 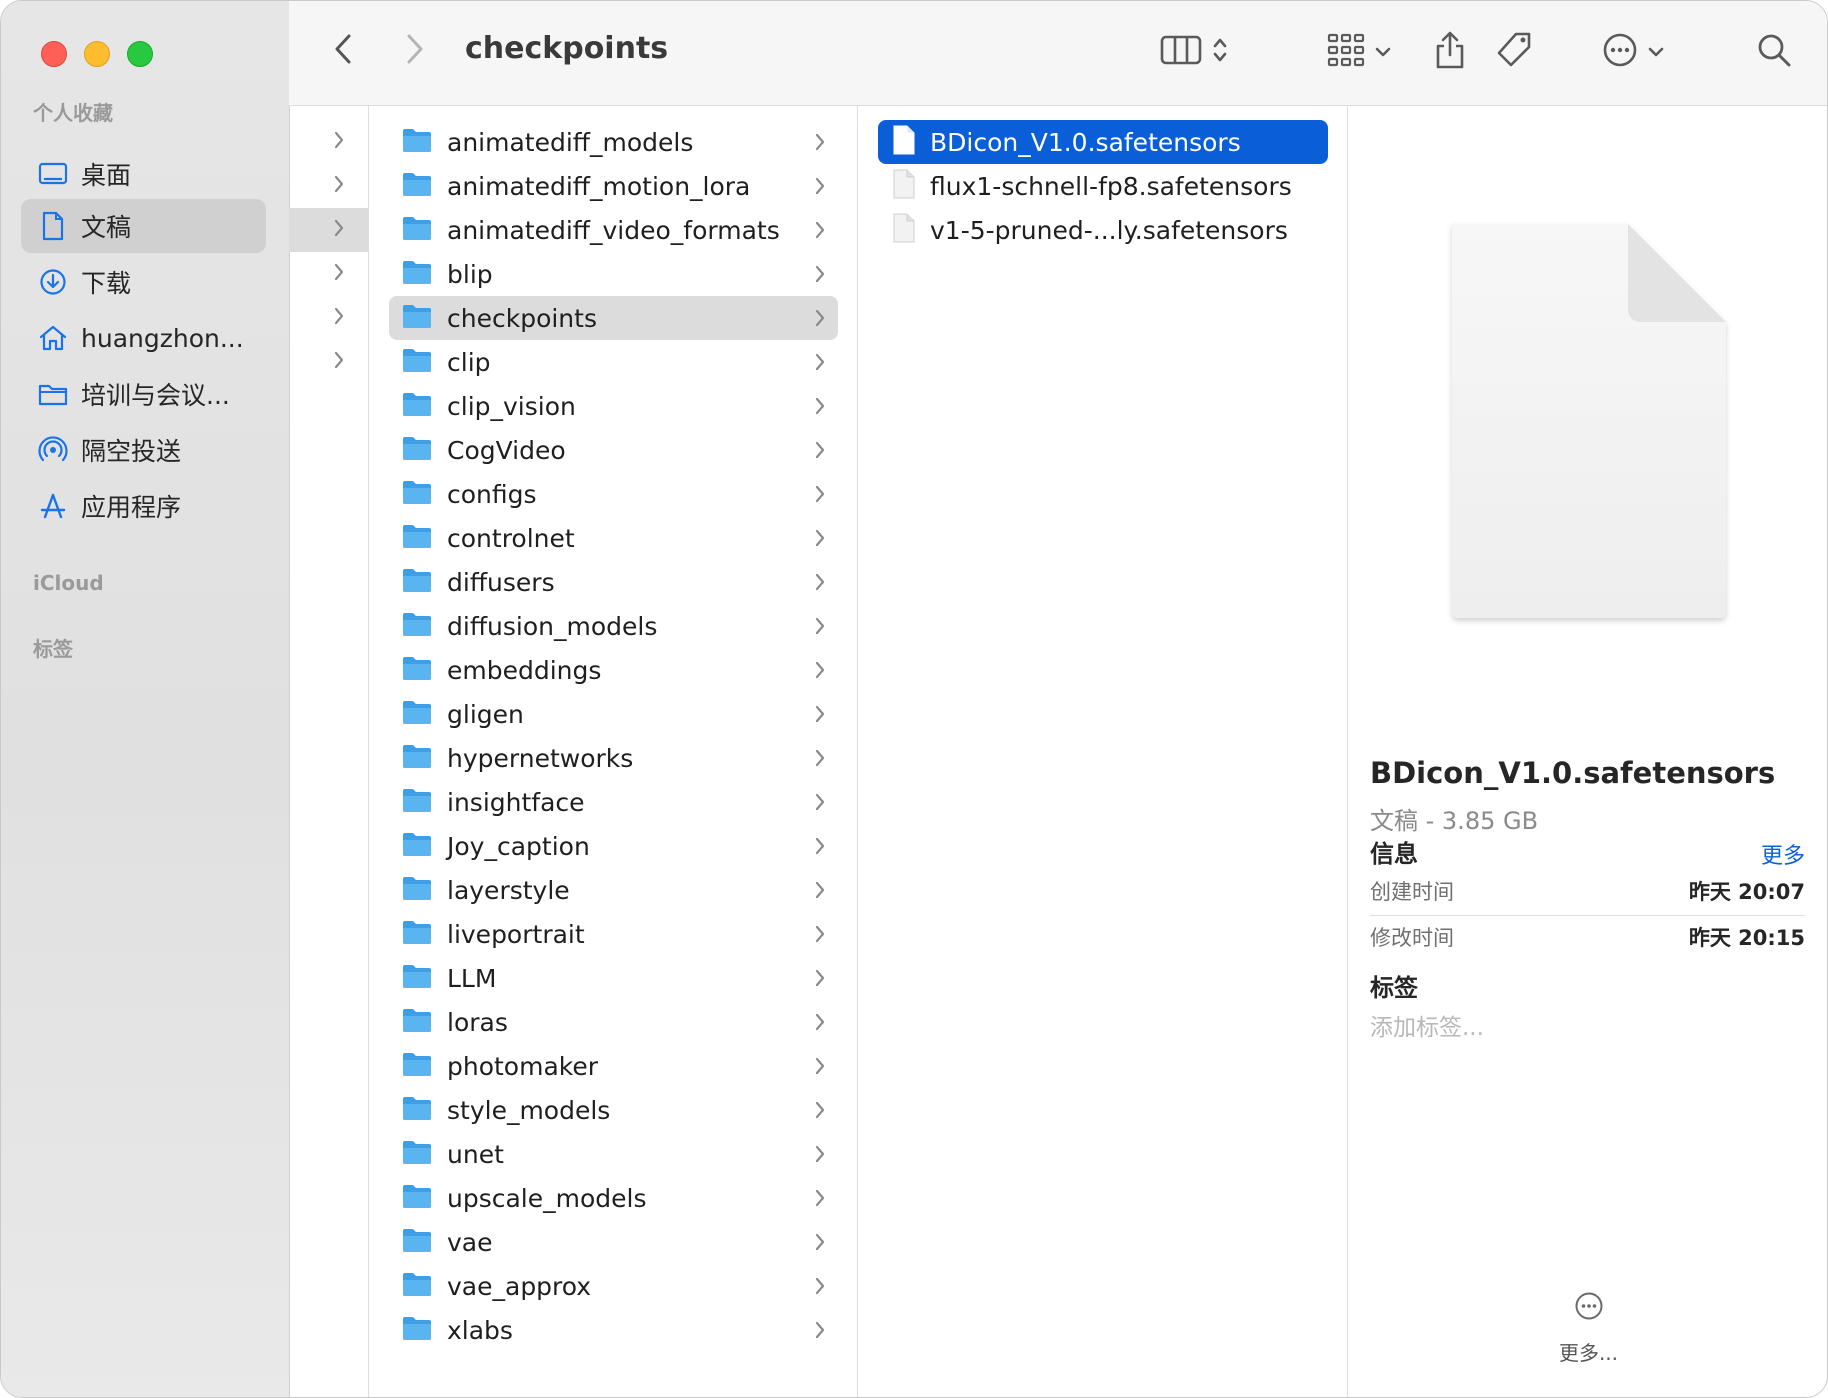 What do you see at coordinates (480, 1330) in the screenshot?
I see `folder-name: xlabs` at bounding box center [480, 1330].